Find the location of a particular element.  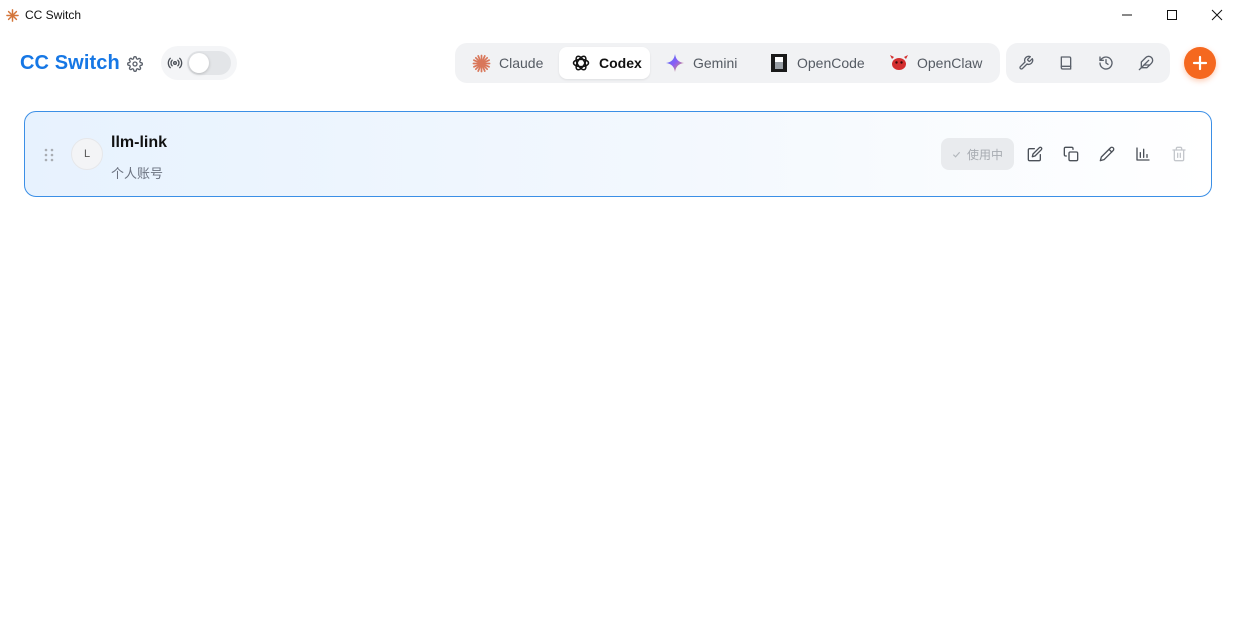

book-icon is located at coordinates (1066, 63).